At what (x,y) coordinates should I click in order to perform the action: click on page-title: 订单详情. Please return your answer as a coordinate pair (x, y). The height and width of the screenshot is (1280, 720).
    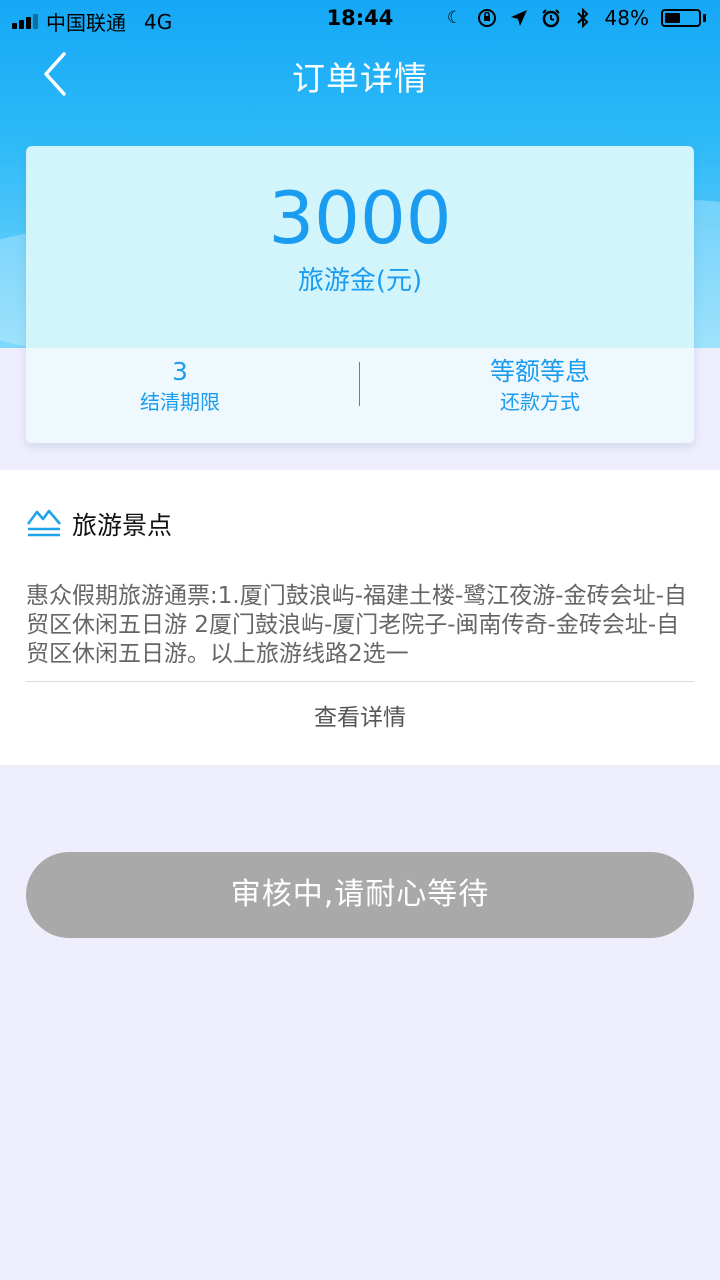
    Looking at the image, I should click on (360, 78).